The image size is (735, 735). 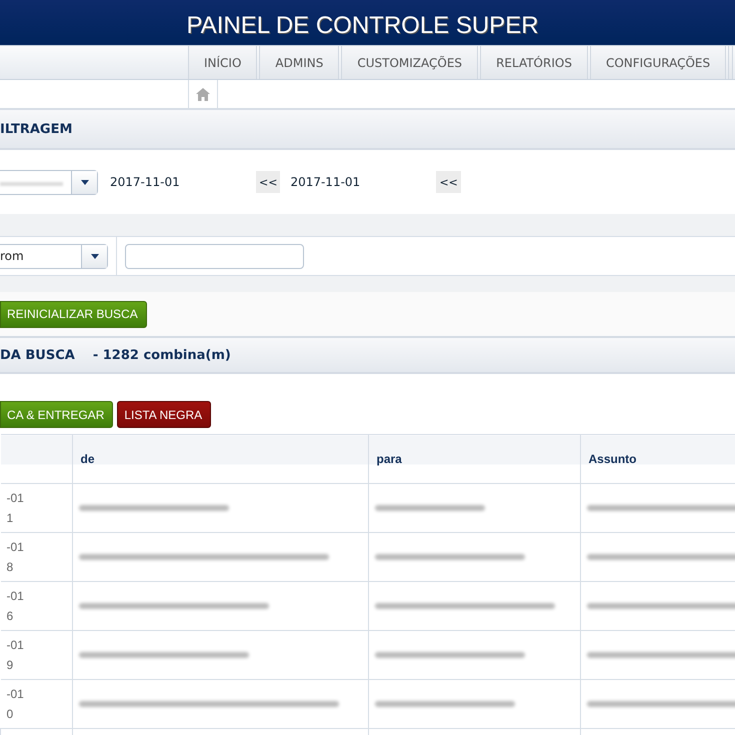 I want to click on nav-tab: CUSTOMIZAÇÕES, so click(x=409, y=62).